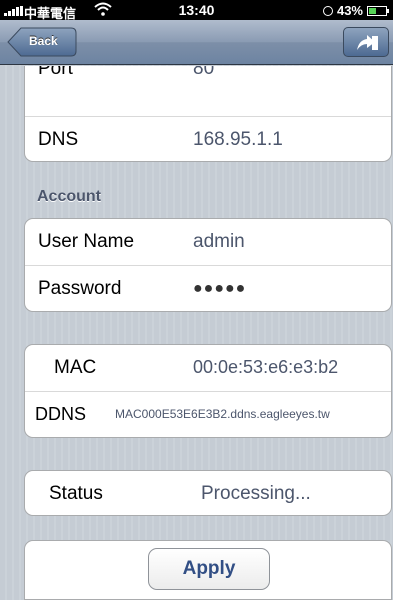 Image resolution: width=393 pixels, height=600 pixels. What do you see at coordinates (219, 241) in the screenshot?
I see `username-value: admin` at bounding box center [219, 241].